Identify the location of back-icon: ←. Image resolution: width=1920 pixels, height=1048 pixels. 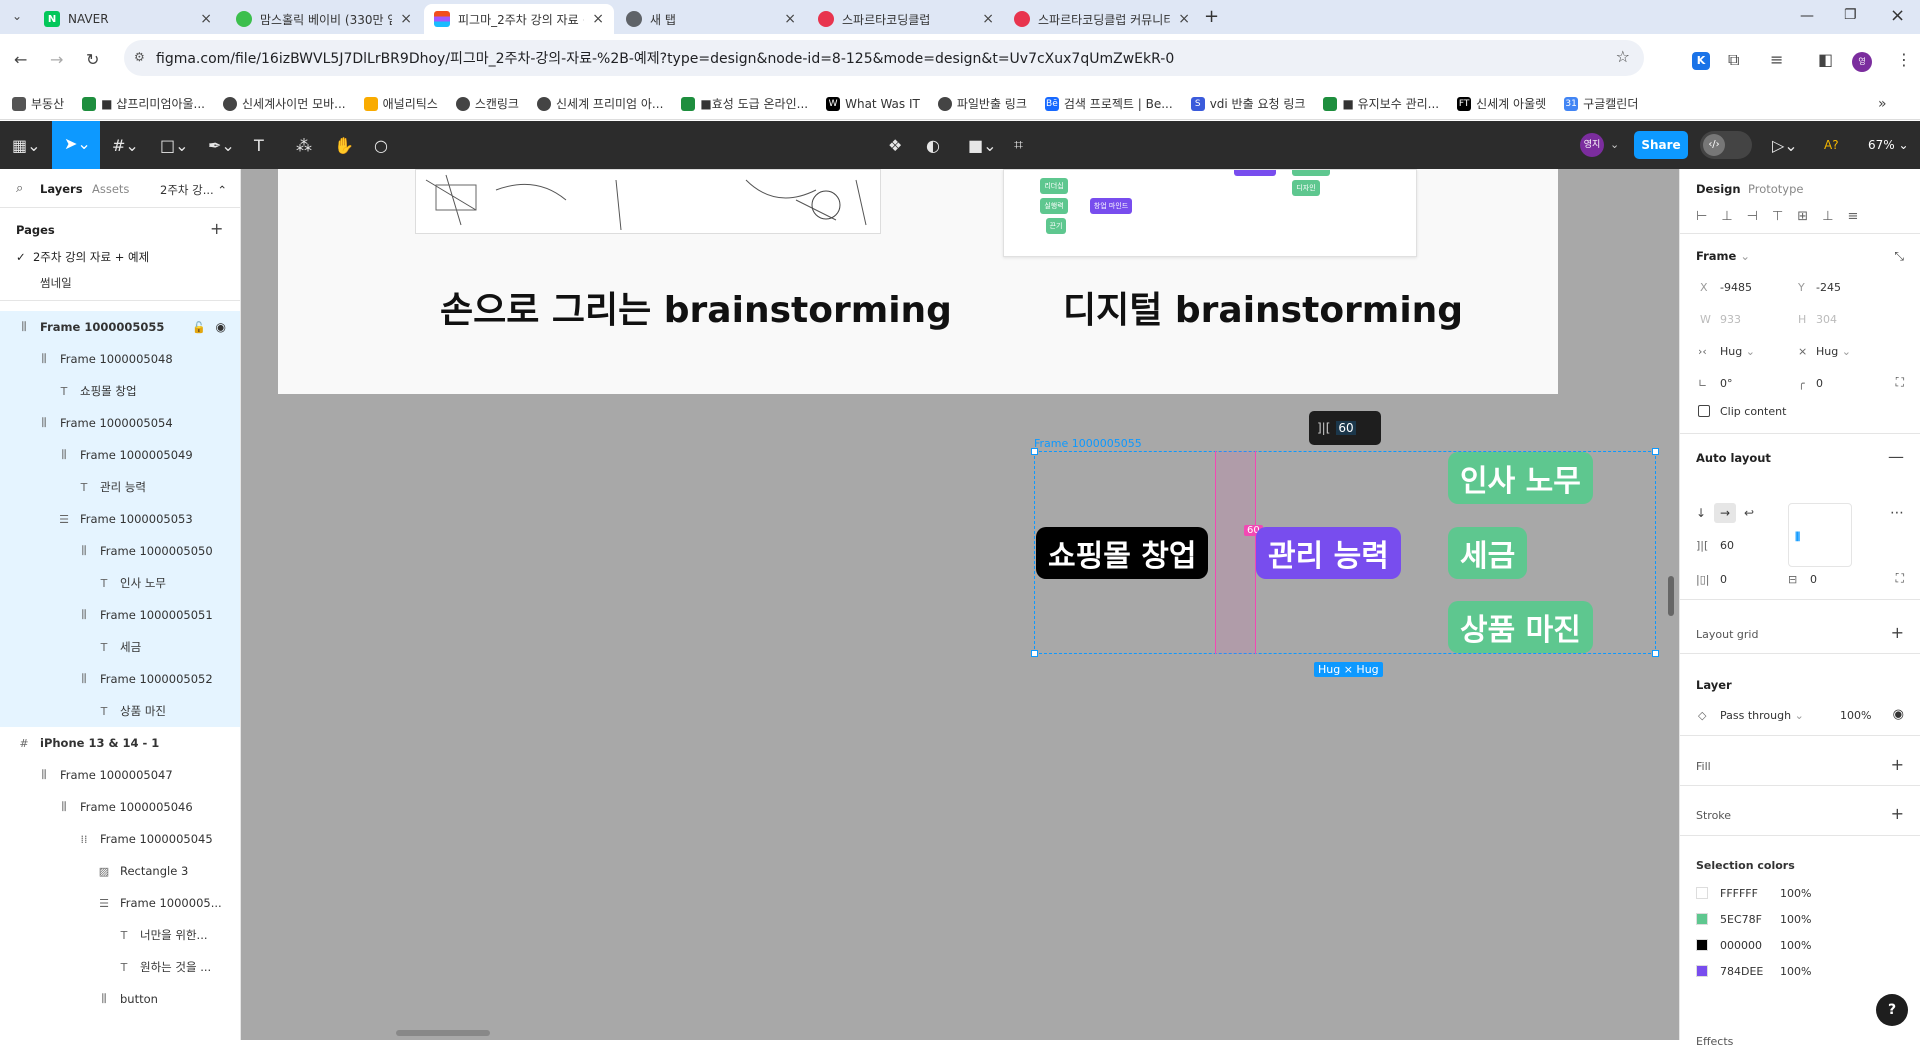
(20, 59).